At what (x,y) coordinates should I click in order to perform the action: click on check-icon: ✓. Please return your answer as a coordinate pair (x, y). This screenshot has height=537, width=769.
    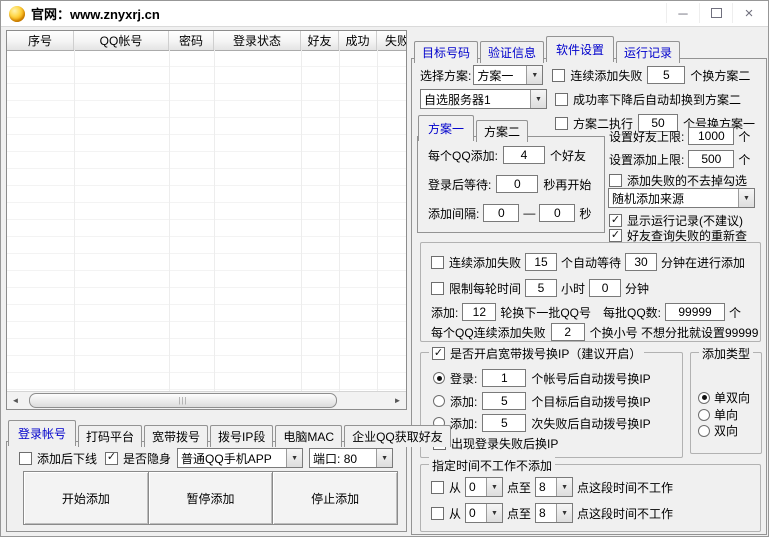
    Looking at the image, I should click on (438, 352).